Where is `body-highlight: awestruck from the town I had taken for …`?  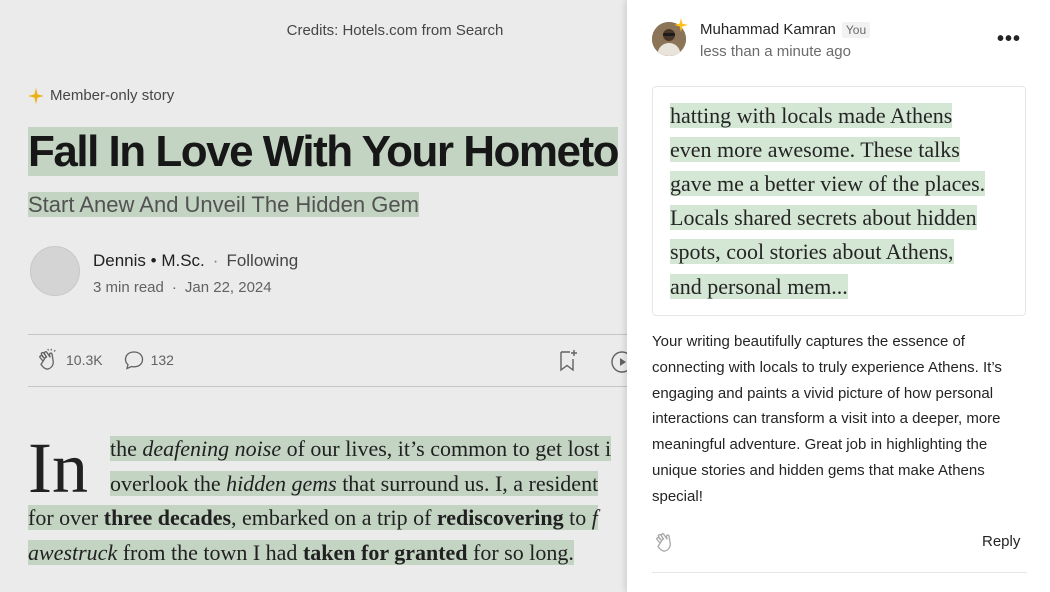 body-highlight: awestruck from the town I had taken for … is located at coordinates (301, 552).